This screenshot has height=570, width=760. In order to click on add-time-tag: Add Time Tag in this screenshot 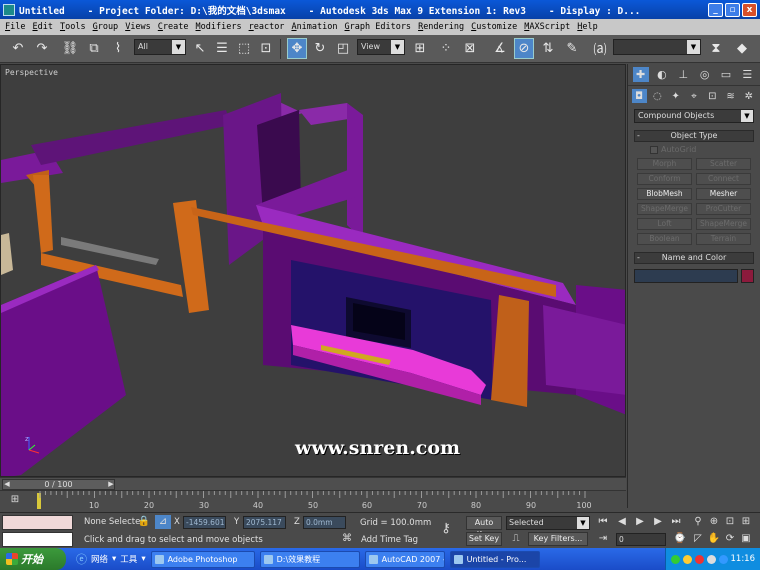, I will do `click(389, 540)`.